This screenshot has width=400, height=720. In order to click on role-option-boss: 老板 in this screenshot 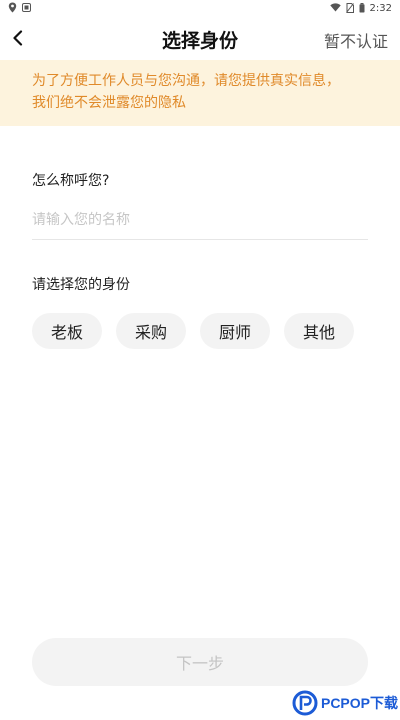, I will do `click(67, 331)`.